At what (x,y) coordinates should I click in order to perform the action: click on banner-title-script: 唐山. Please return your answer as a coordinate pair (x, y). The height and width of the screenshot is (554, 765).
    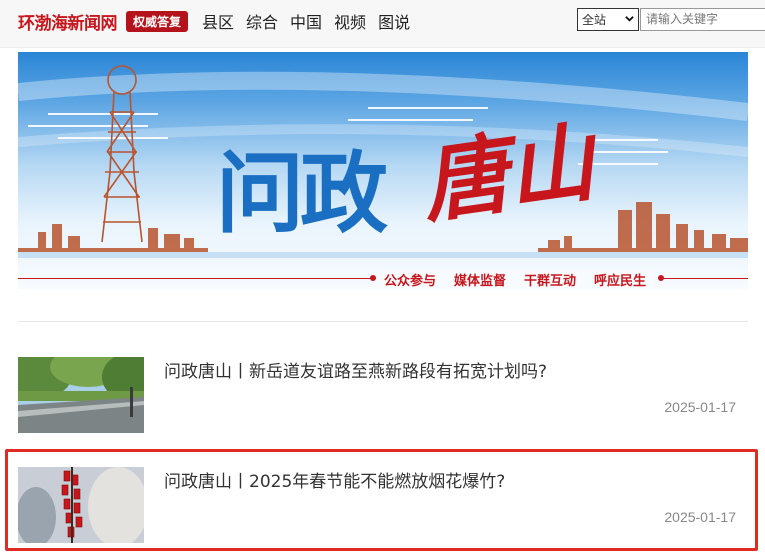
    Looking at the image, I should click on (508, 173).